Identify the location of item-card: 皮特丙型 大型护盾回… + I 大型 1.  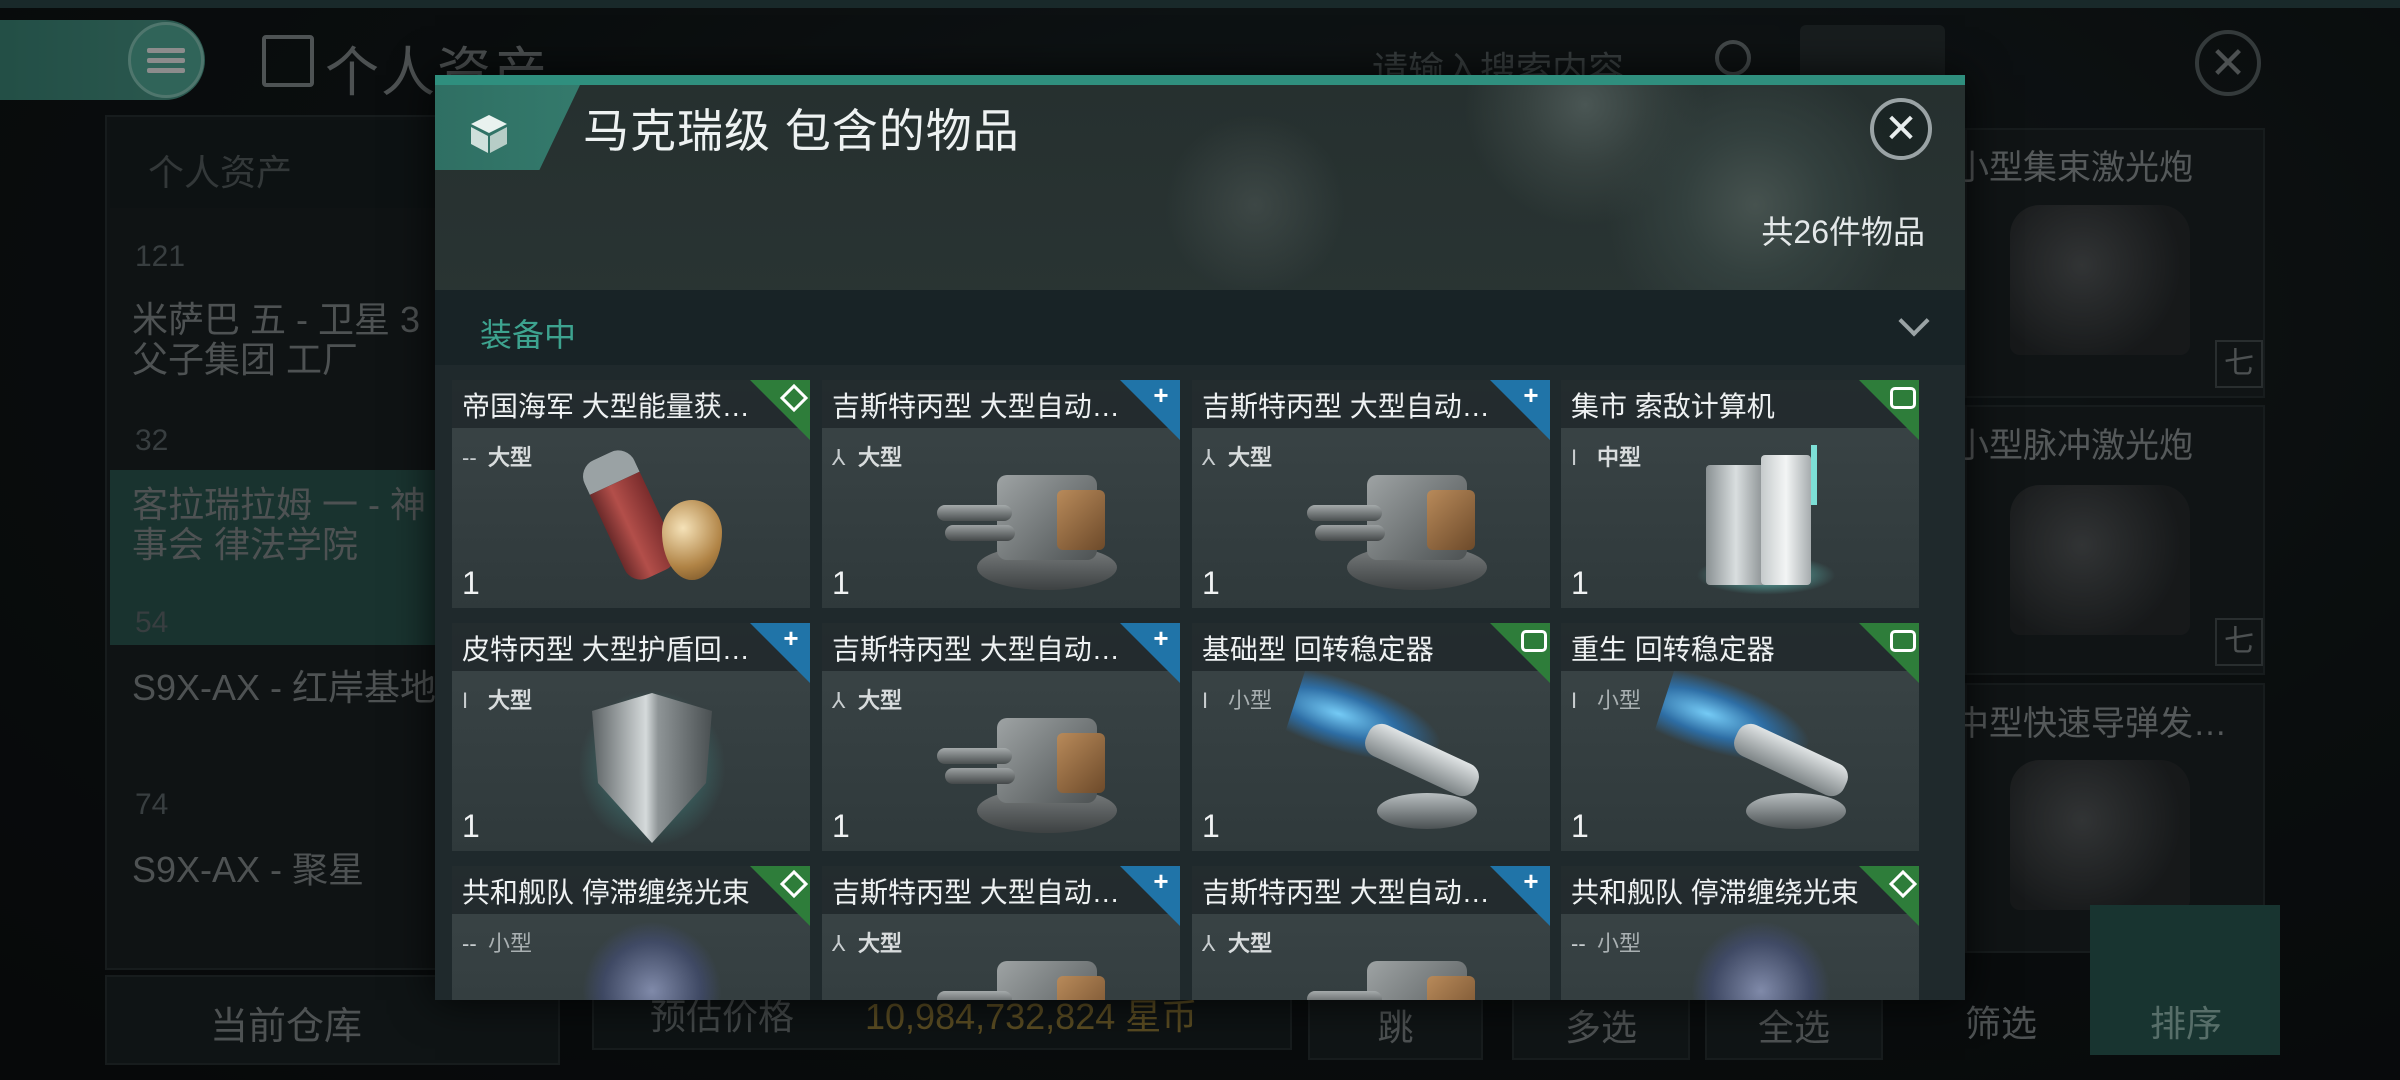
(631, 737).